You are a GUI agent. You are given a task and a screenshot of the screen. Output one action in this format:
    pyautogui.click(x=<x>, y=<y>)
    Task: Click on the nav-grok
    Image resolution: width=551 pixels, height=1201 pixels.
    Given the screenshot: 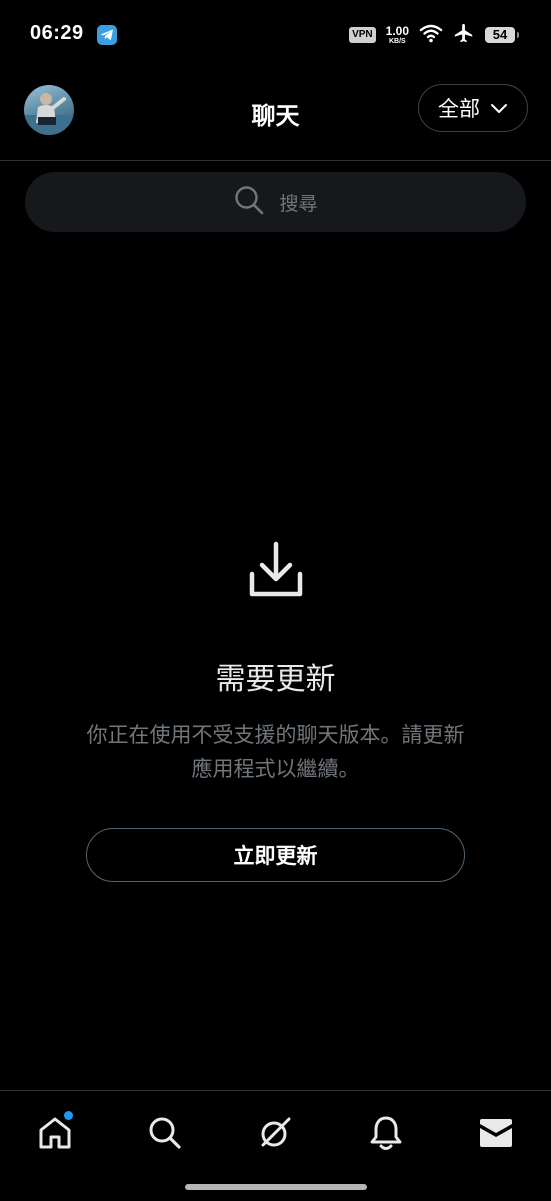 What is the action you would take?
    pyautogui.click(x=275, y=1135)
    